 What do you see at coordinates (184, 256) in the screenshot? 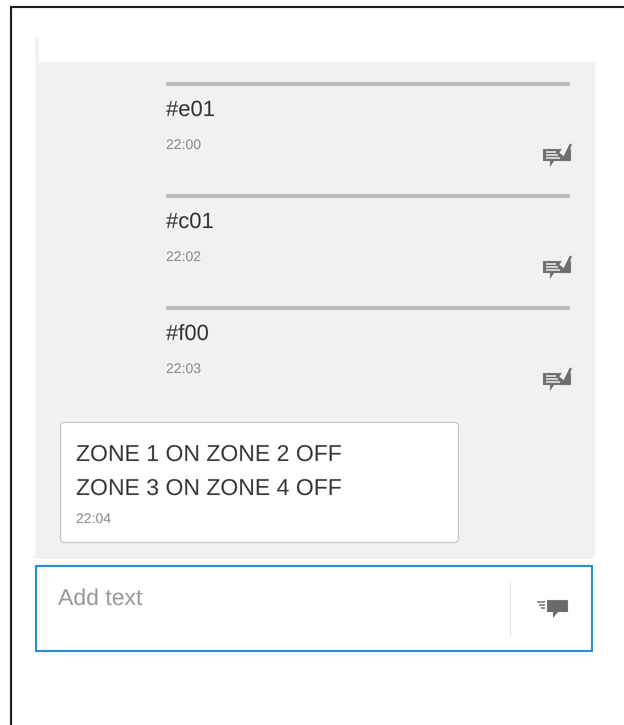
I see `message-time: 22:02` at bounding box center [184, 256].